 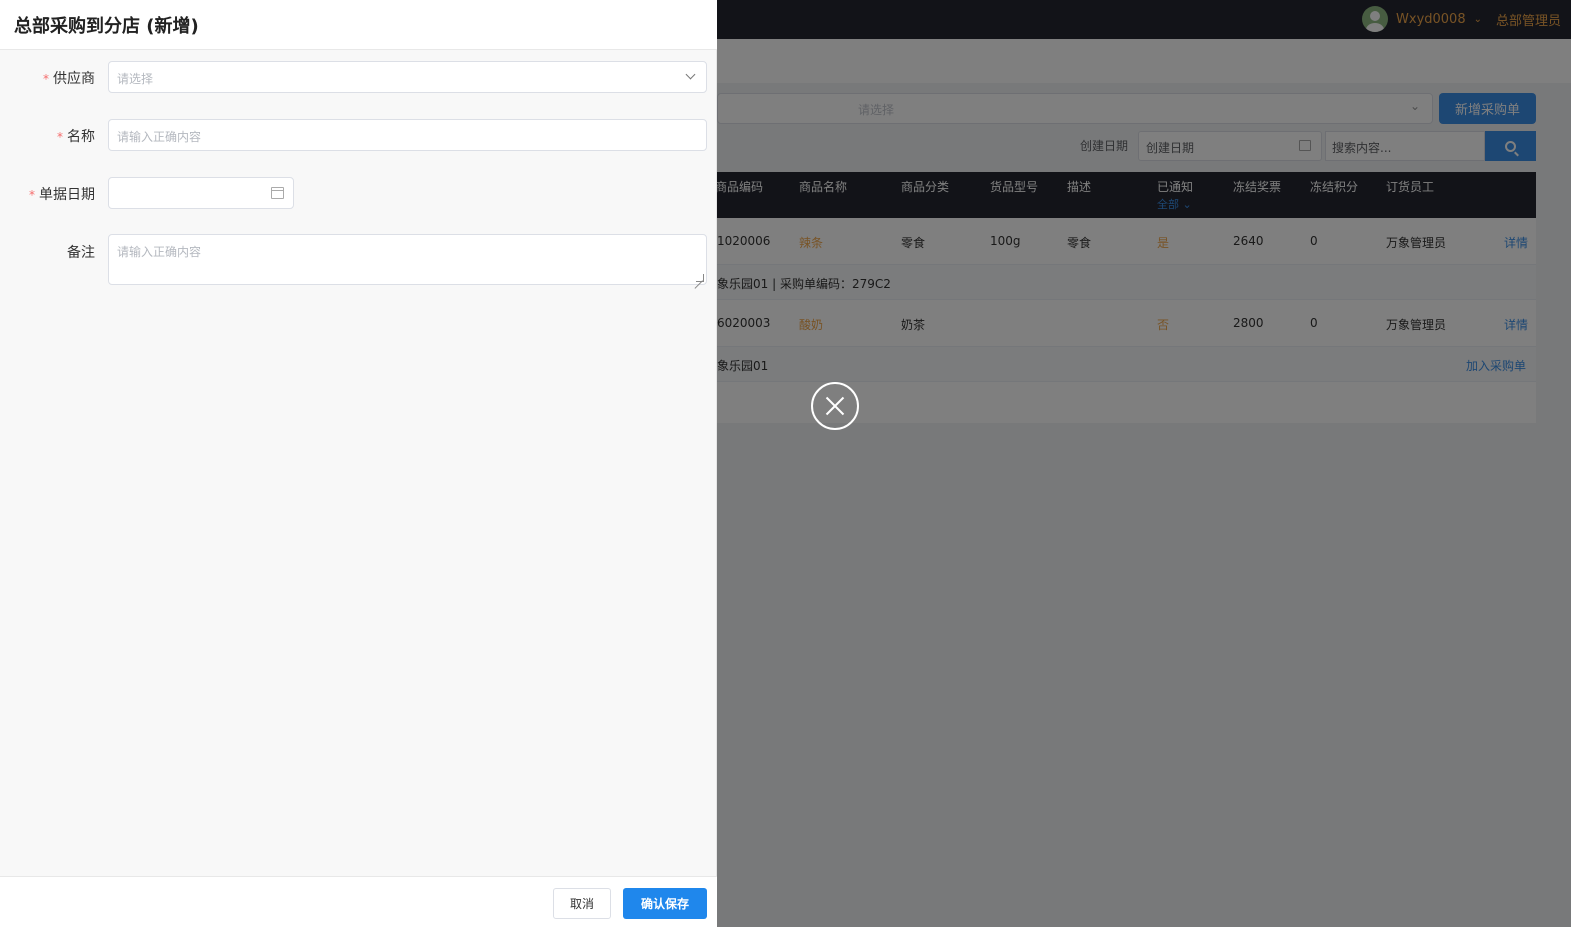 What do you see at coordinates (67, 195) in the screenshot?
I see `document-date-label-text: 单据日期` at bounding box center [67, 195].